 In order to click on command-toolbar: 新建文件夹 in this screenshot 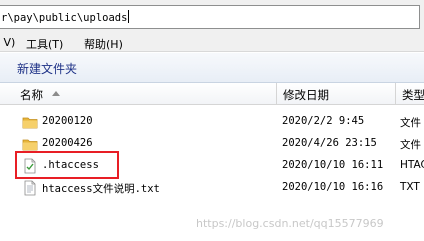, I will do `click(212, 68)`.